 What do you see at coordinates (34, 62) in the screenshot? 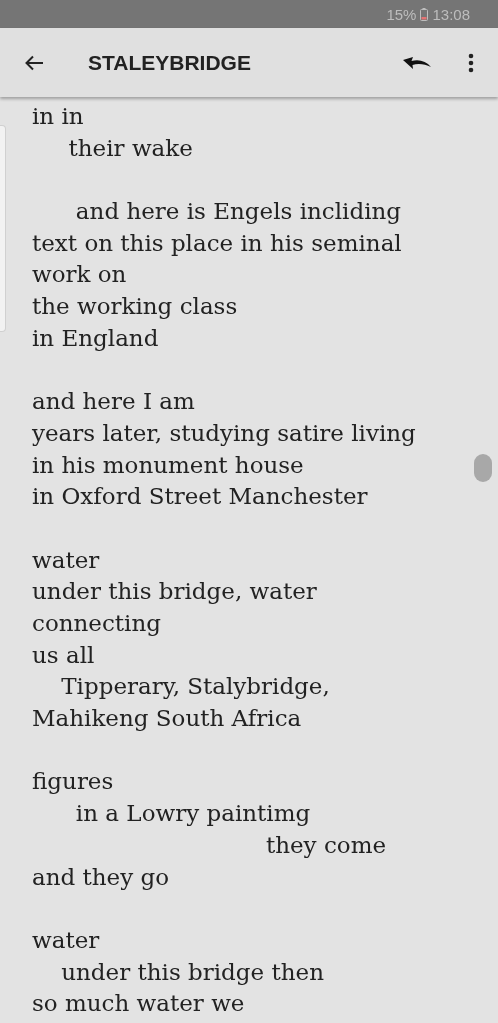
I see `back-icon` at bounding box center [34, 62].